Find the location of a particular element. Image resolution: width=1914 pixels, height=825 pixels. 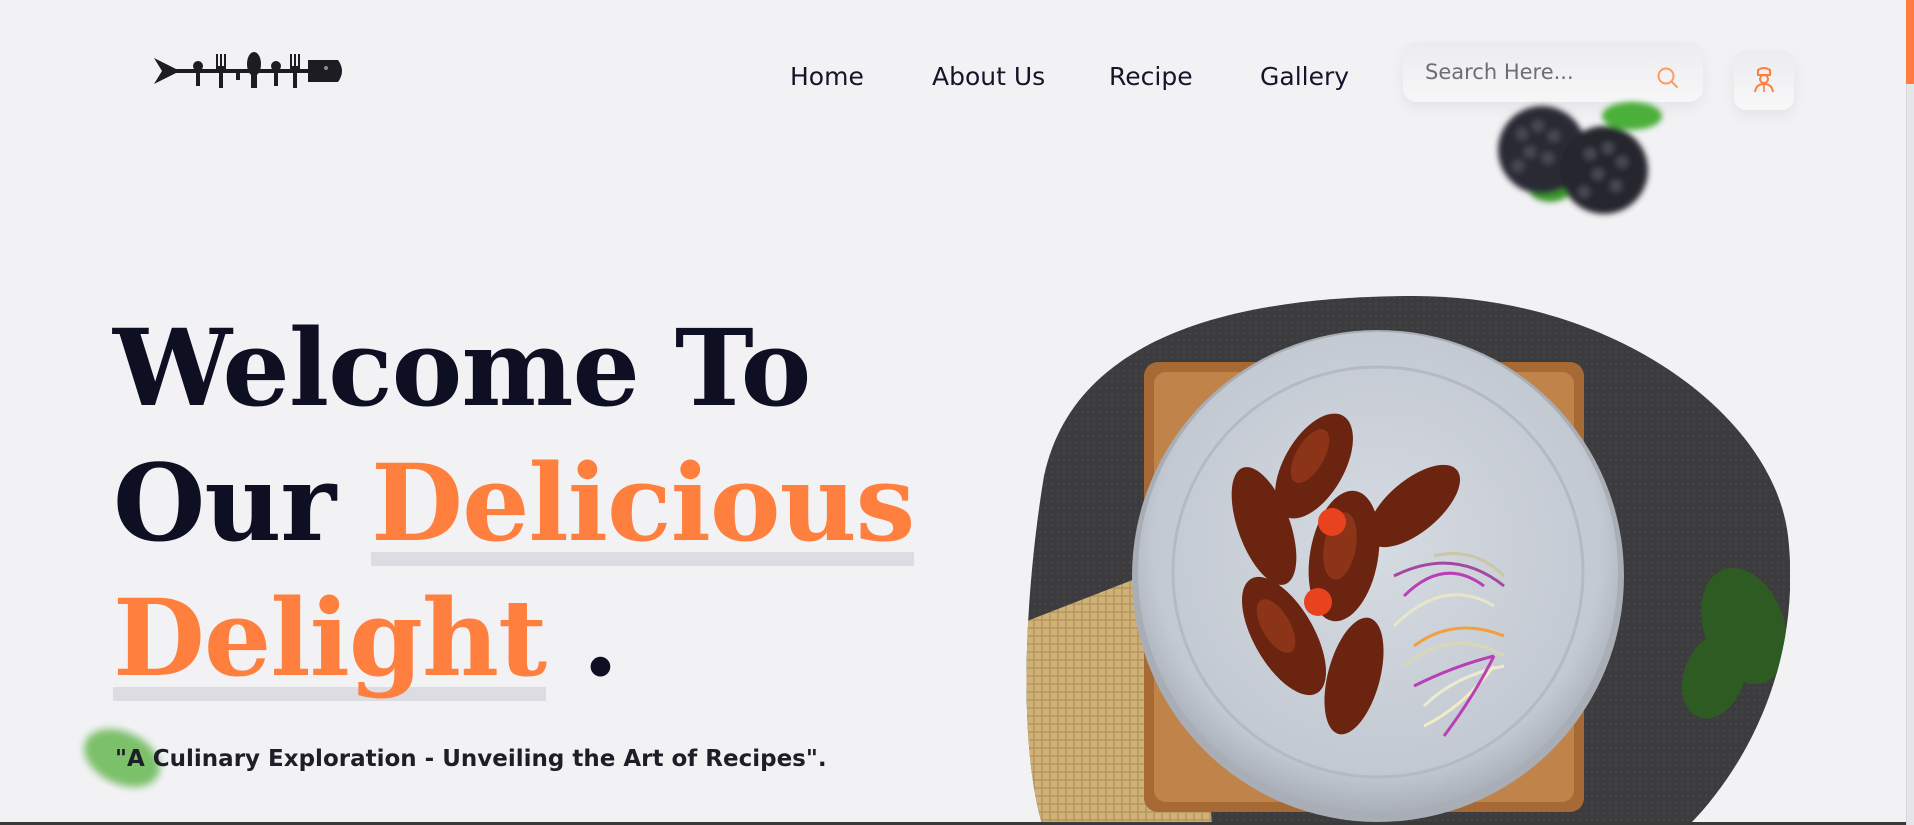

chef-user-icon is located at coordinates (1764, 80).